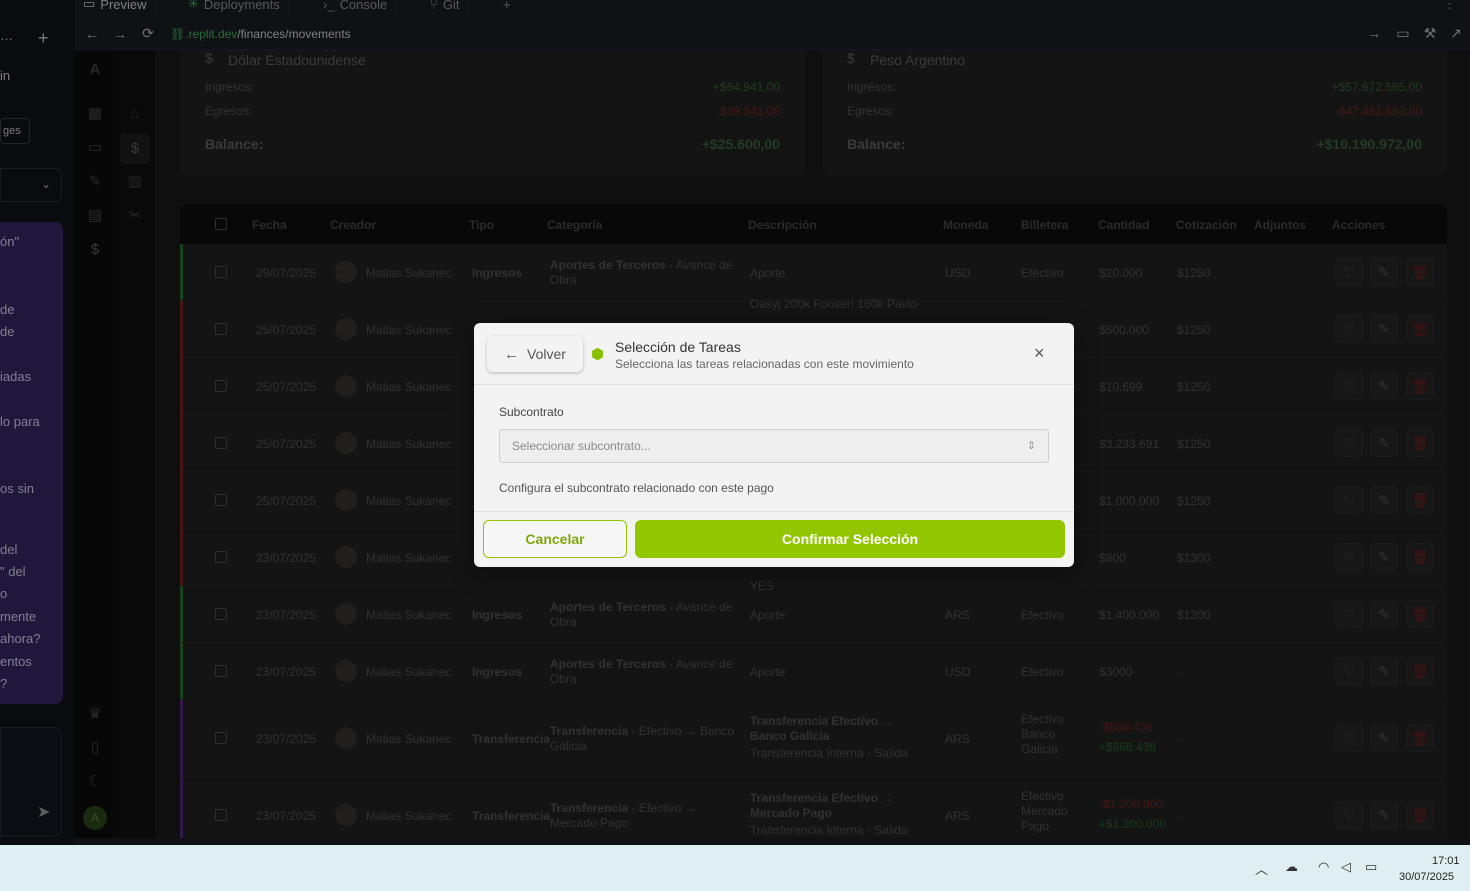 Image resolution: width=1470 pixels, height=891 pixels. Describe the element at coordinates (1039, 353) in the screenshot. I see `close-icon: ×` at that location.